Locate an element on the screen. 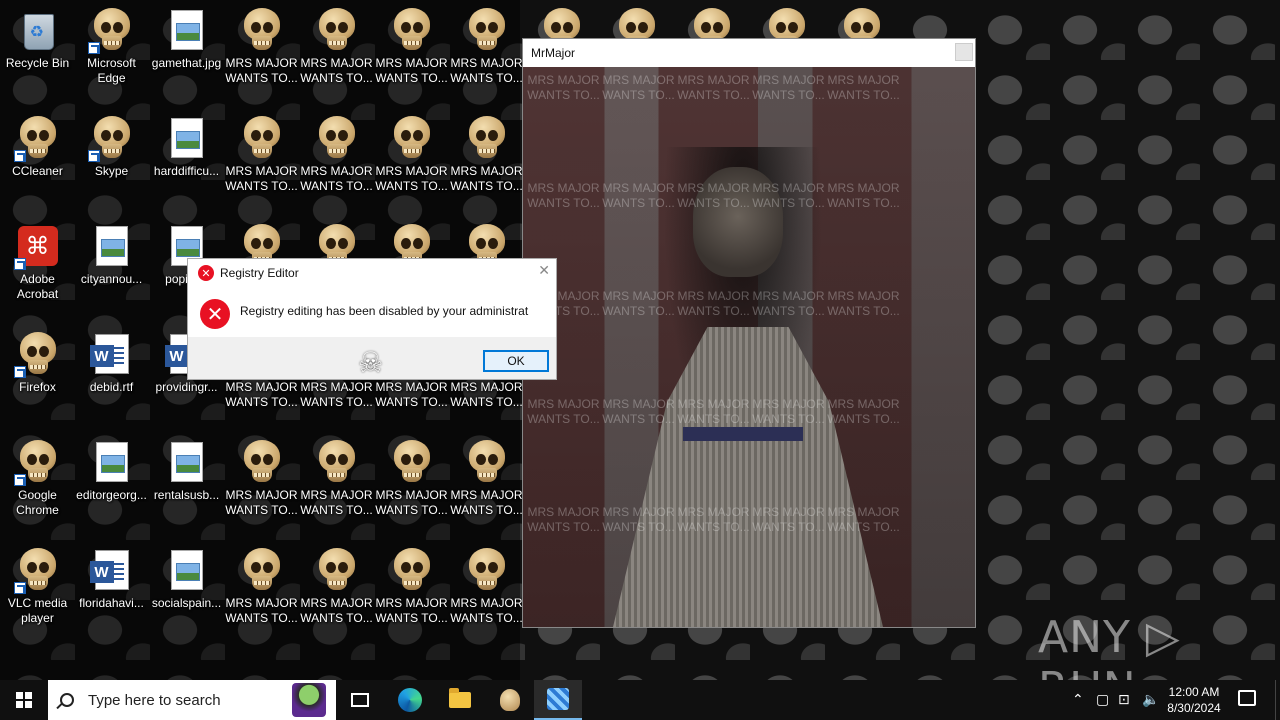  desktop-icon-graphic: W is located at coordinates (111, 570).